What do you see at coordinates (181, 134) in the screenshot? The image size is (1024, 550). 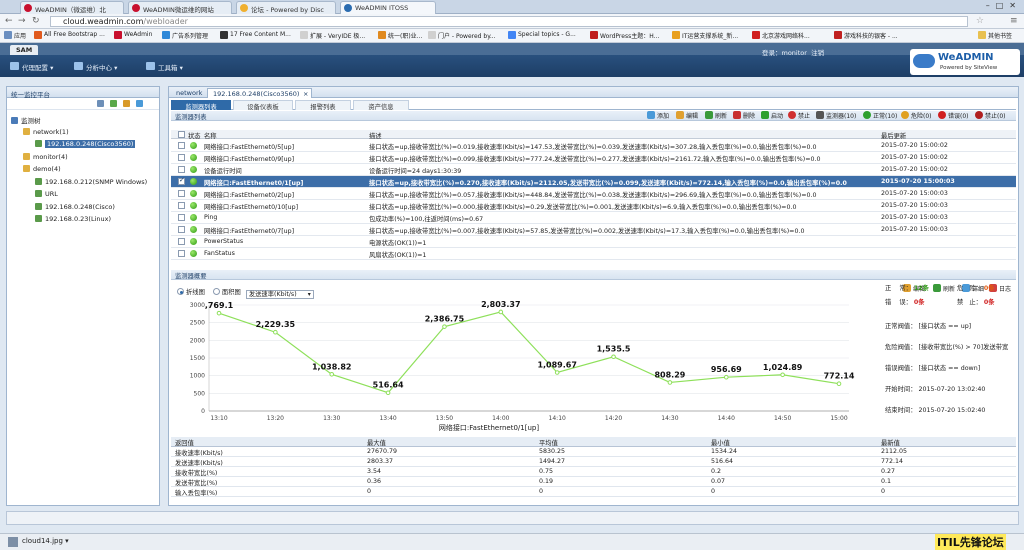 I see `select-all-checkbox` at bounding box center [181, 134].